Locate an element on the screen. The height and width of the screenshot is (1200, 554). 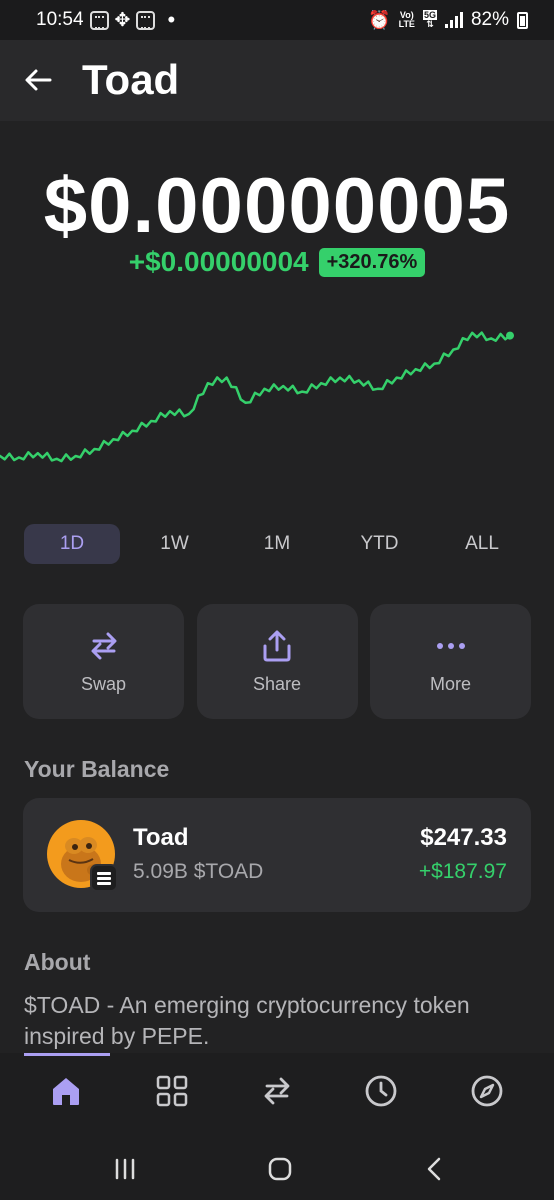
price-line is located at coordinates (256, 397).